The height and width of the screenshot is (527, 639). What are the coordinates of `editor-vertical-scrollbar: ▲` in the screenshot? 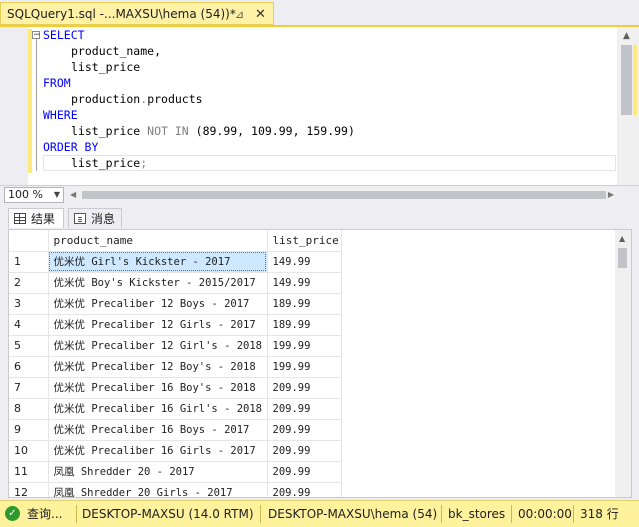 It's located at (628, 106).